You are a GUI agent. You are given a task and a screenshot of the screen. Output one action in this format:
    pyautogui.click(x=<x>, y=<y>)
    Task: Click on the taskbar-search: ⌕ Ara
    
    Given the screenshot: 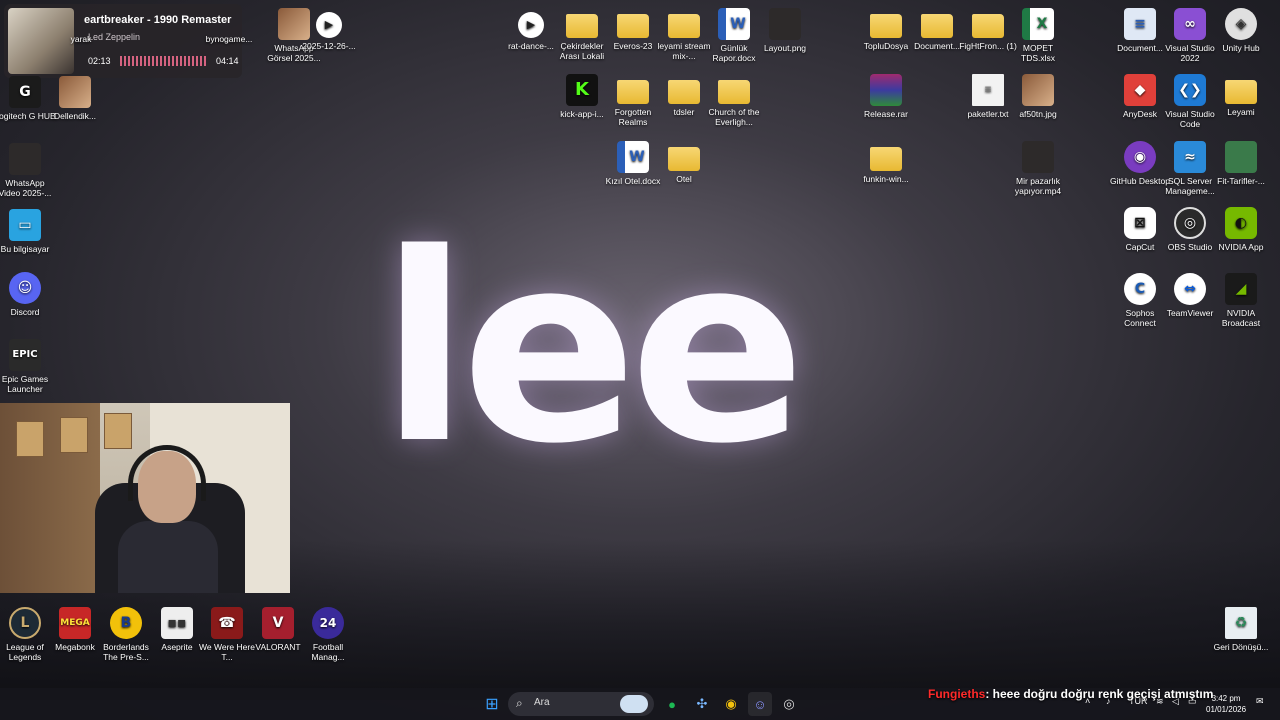 What is the action you would take?
    pyautogui.click(x=581, y=704)
    